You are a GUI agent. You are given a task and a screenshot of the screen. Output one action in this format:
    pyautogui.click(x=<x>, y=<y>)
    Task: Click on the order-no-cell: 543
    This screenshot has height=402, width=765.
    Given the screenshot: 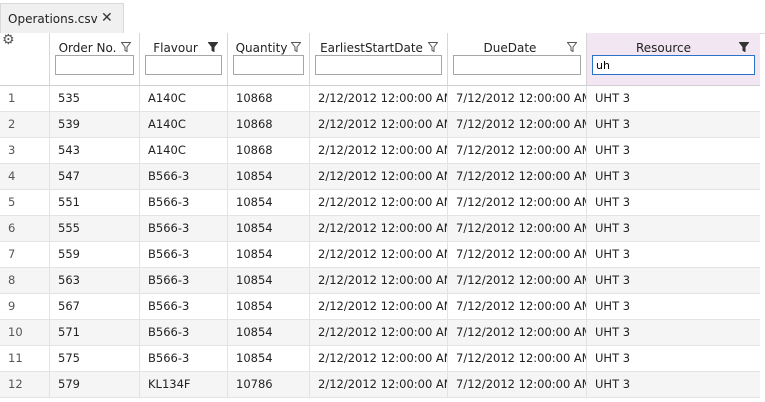 What is the action you would take?
    pyautogui.click(x=95, y=150)
    